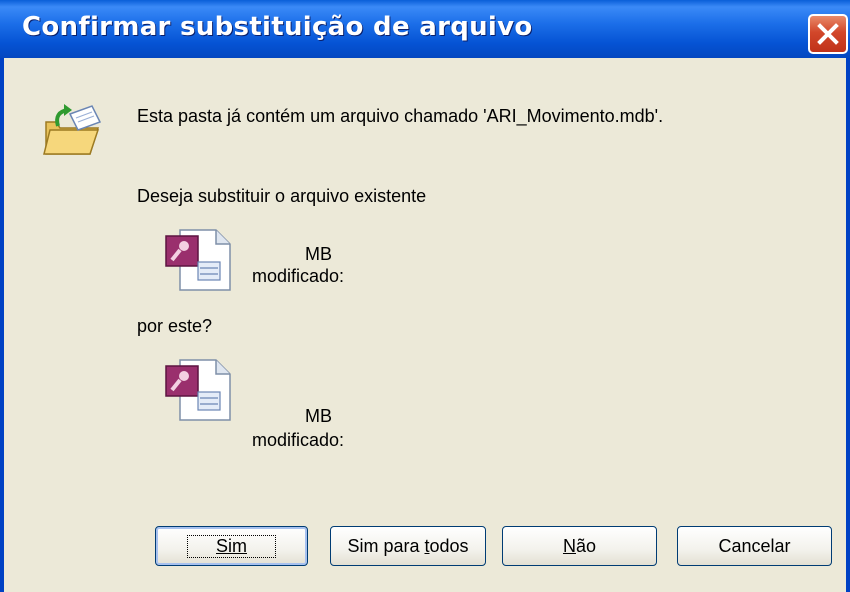  I want to click on cancel-button-label: Cancelar, so click(754, 545).